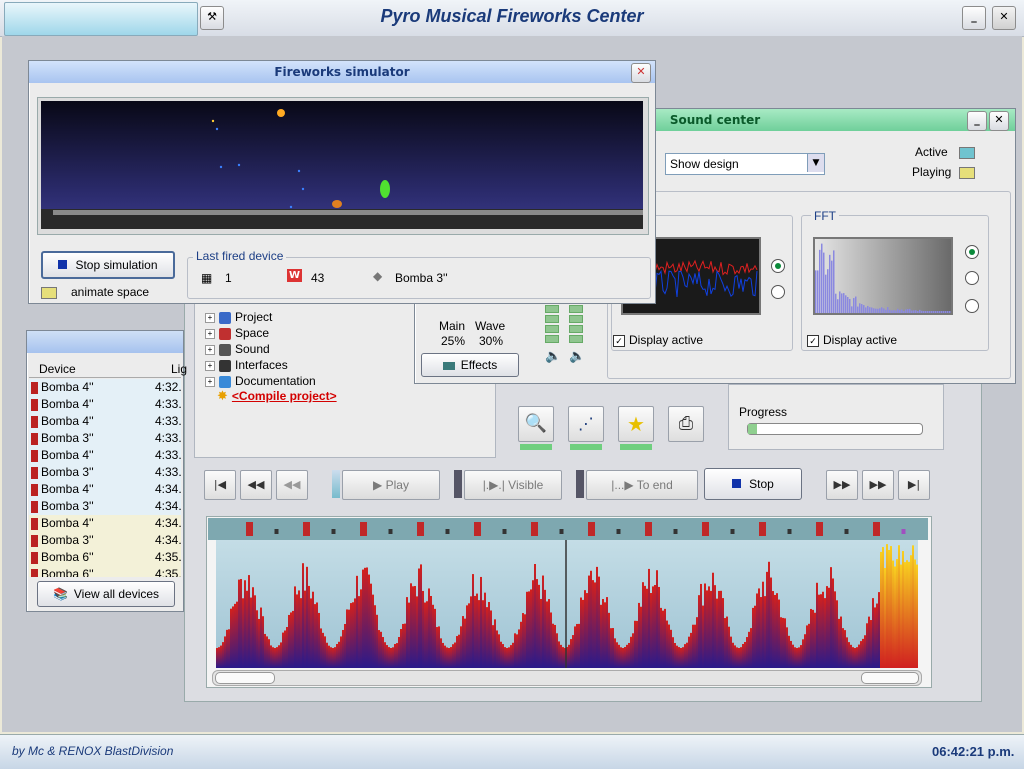 Image resolution: width=1024 pixels, height=769 pixels. What do you see at coordinates (686, 424) in the screenshot?
I see `print-tool-button: ⎙` at bounding box center [686, 424].